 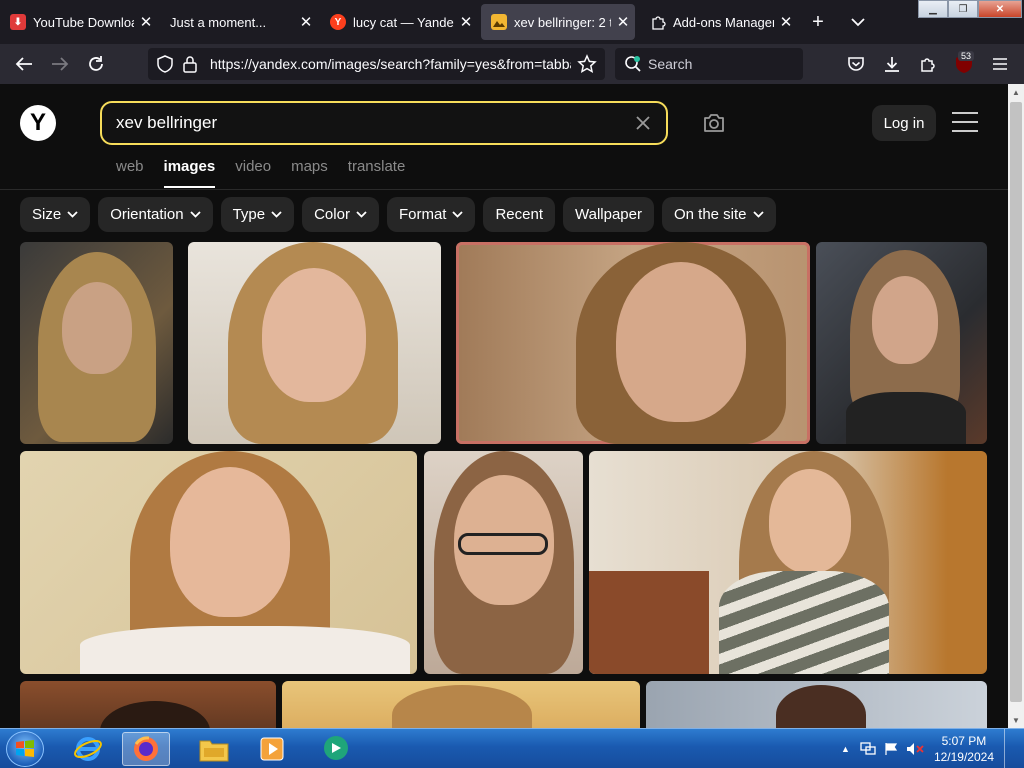 What do you see at coordinates (377, 173) in the screenshot?
I see `tab-translate: translate` at bounding box center [377, 173].